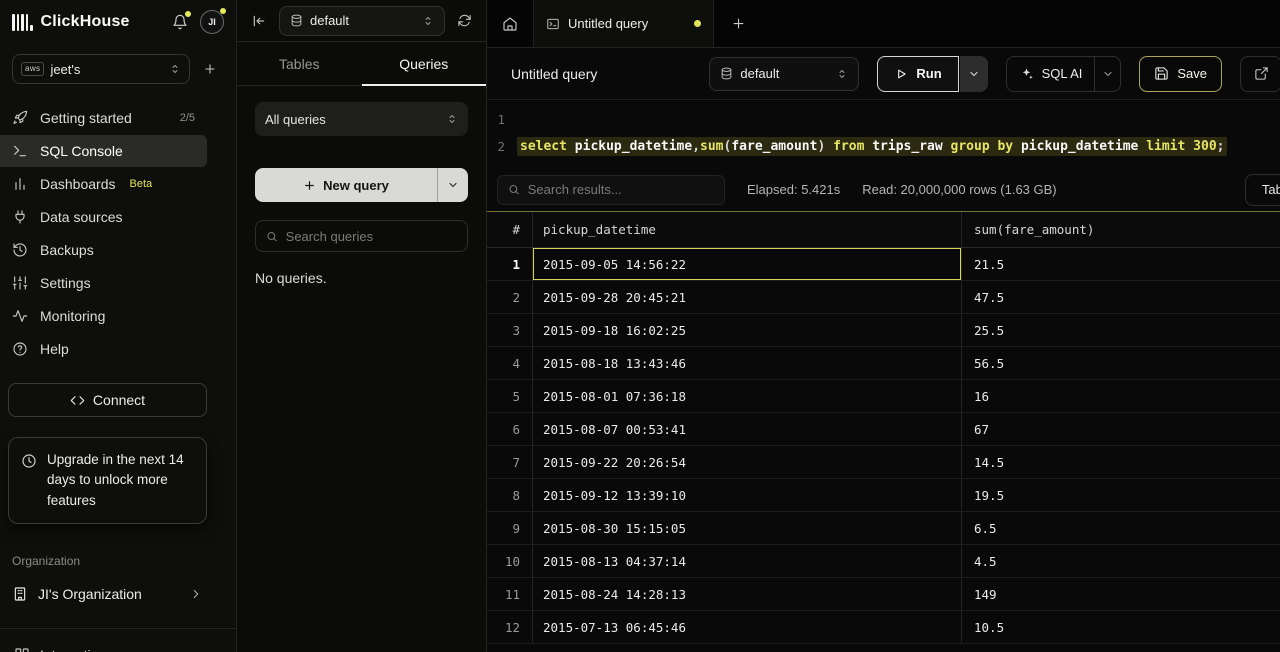 Image resolution: width=1280 pixels, height=652 pixels. What do you see at coordinates (959, 189) in the screenshot?
I see `rows-read-stats: Read: 20,000,000 rows (1.63 GB)` at bounding box center [959, 189].